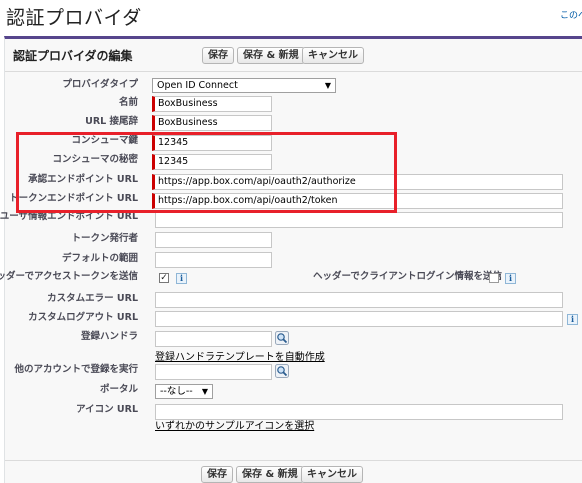 This screenshot has height=483, width=582. What do you see at coordinates (240, 355) in the screenshot?
I see `auto-create-handler-link: 登録ハンドラテンプレートを自動作成` at bounding box center [240, 355].